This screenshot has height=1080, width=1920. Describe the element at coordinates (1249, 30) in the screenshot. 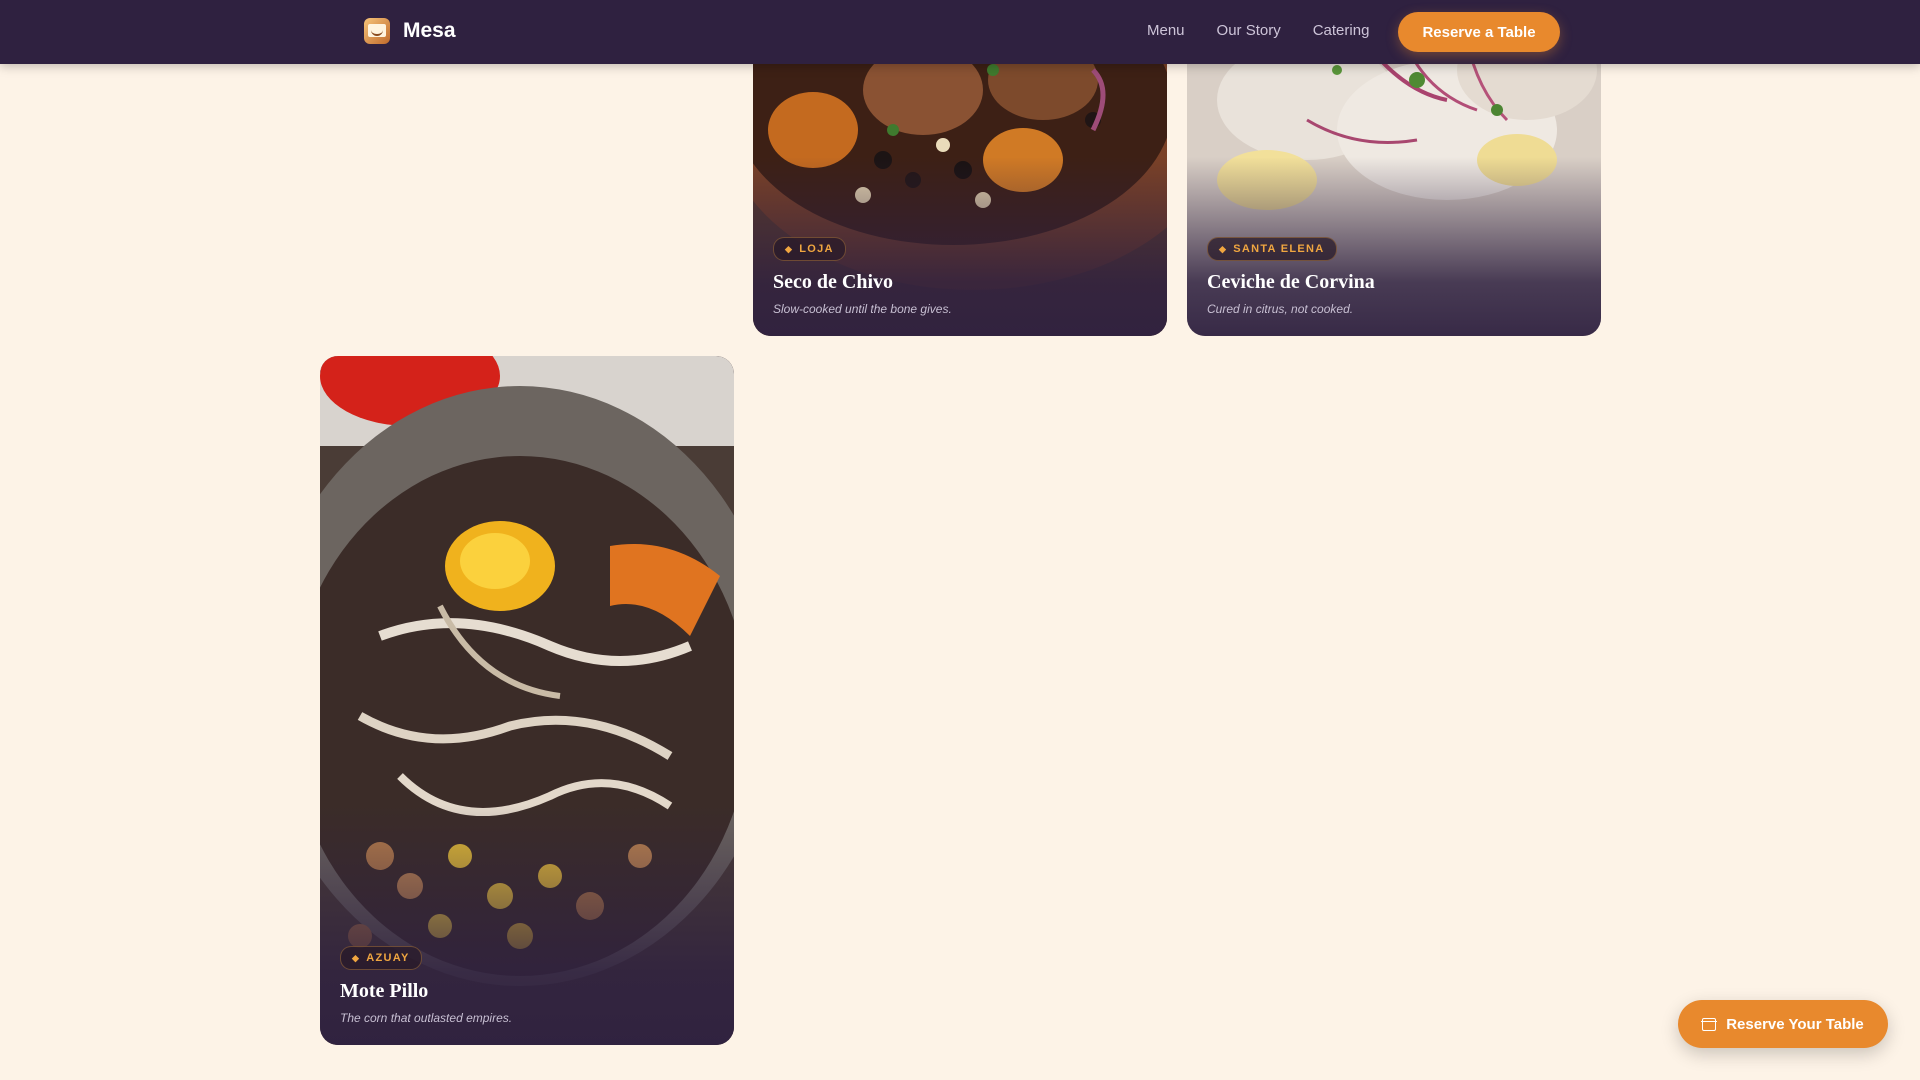

I see `nav-link-our-story: Our Story` at that location.